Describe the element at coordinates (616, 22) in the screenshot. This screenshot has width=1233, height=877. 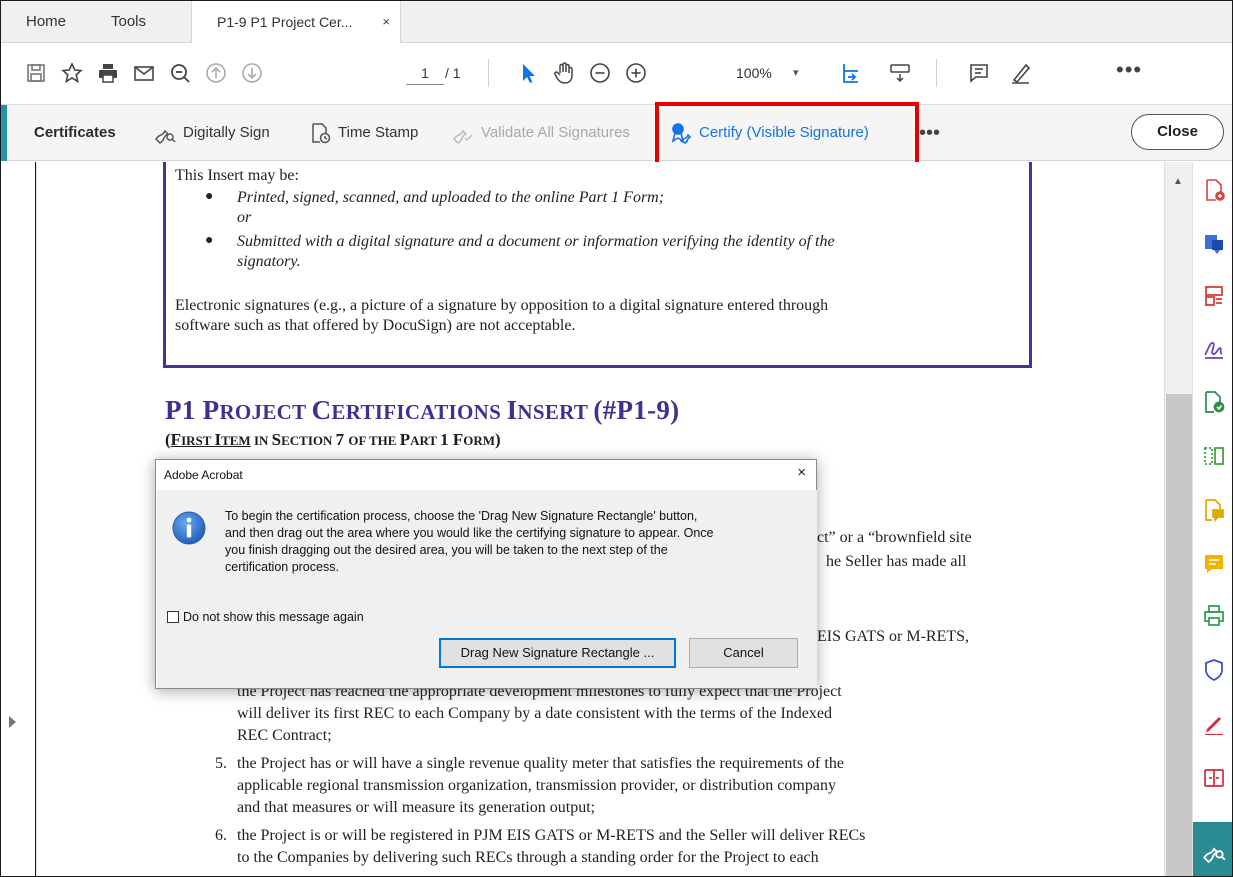
I see `tab-bar: Home Tools P1-9 P1 Project Cer... ×` at that location.